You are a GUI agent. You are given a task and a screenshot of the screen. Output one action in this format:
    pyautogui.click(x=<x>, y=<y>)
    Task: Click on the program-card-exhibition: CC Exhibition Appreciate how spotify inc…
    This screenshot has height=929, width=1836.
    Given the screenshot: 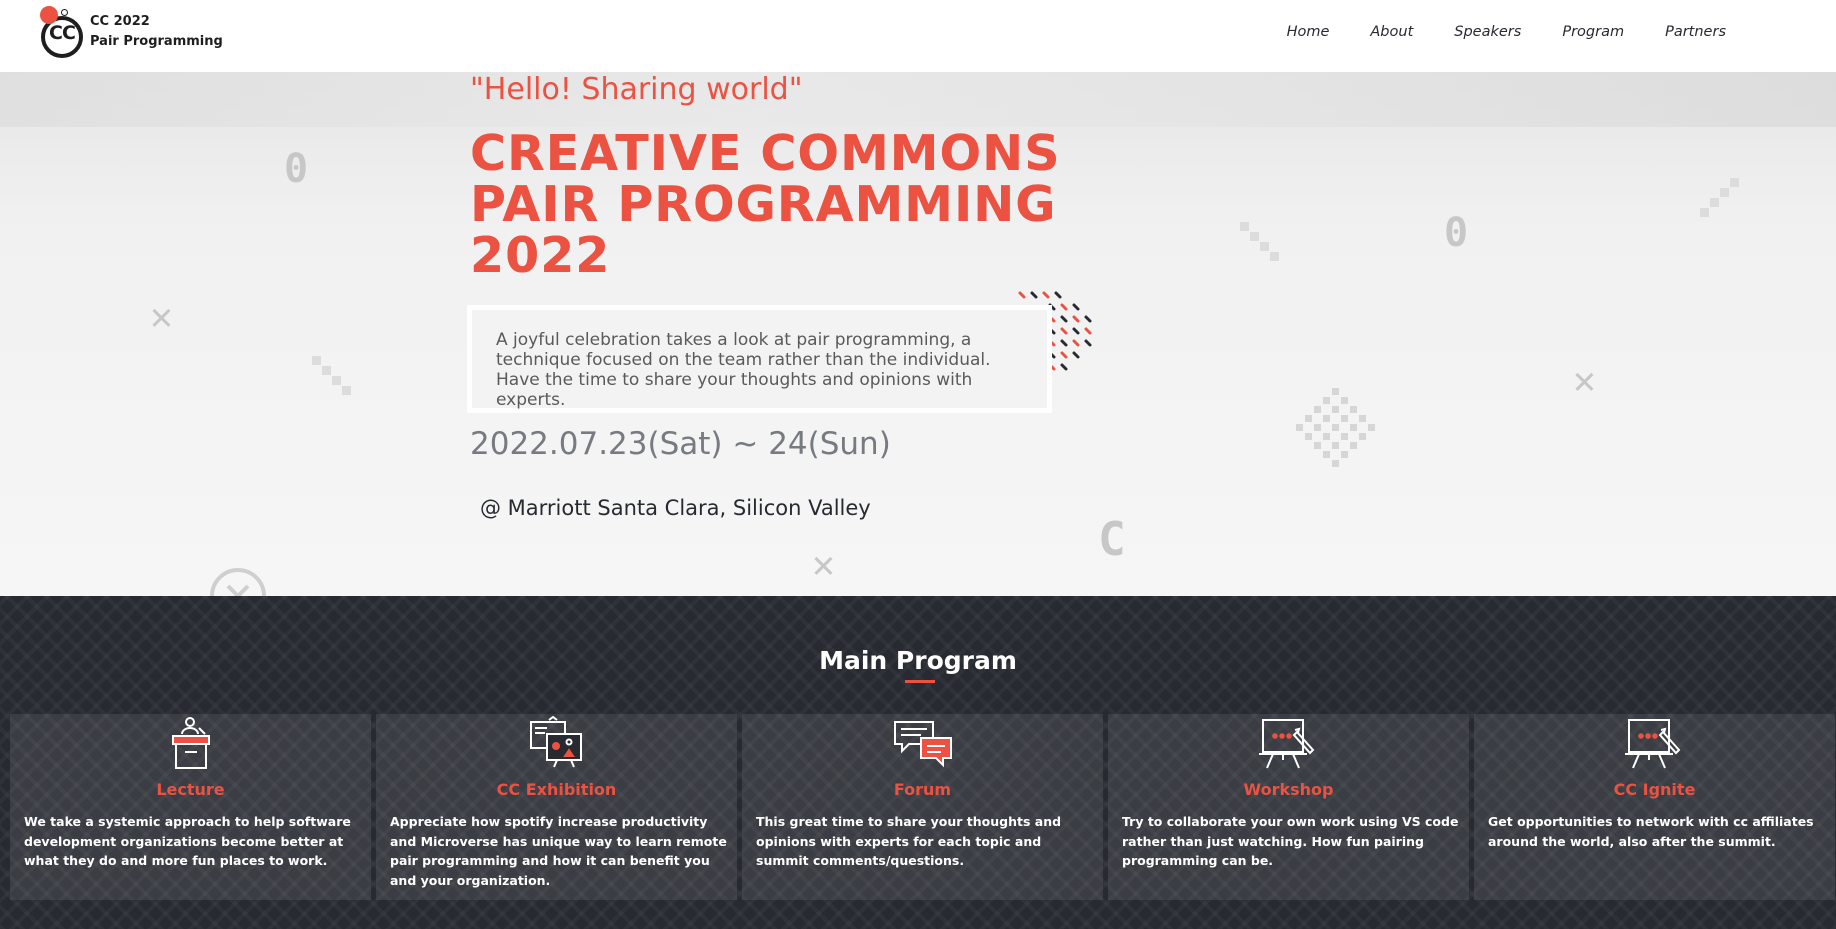 What is the action you would take?
    pyautogui.click(x=556, y=807)
    